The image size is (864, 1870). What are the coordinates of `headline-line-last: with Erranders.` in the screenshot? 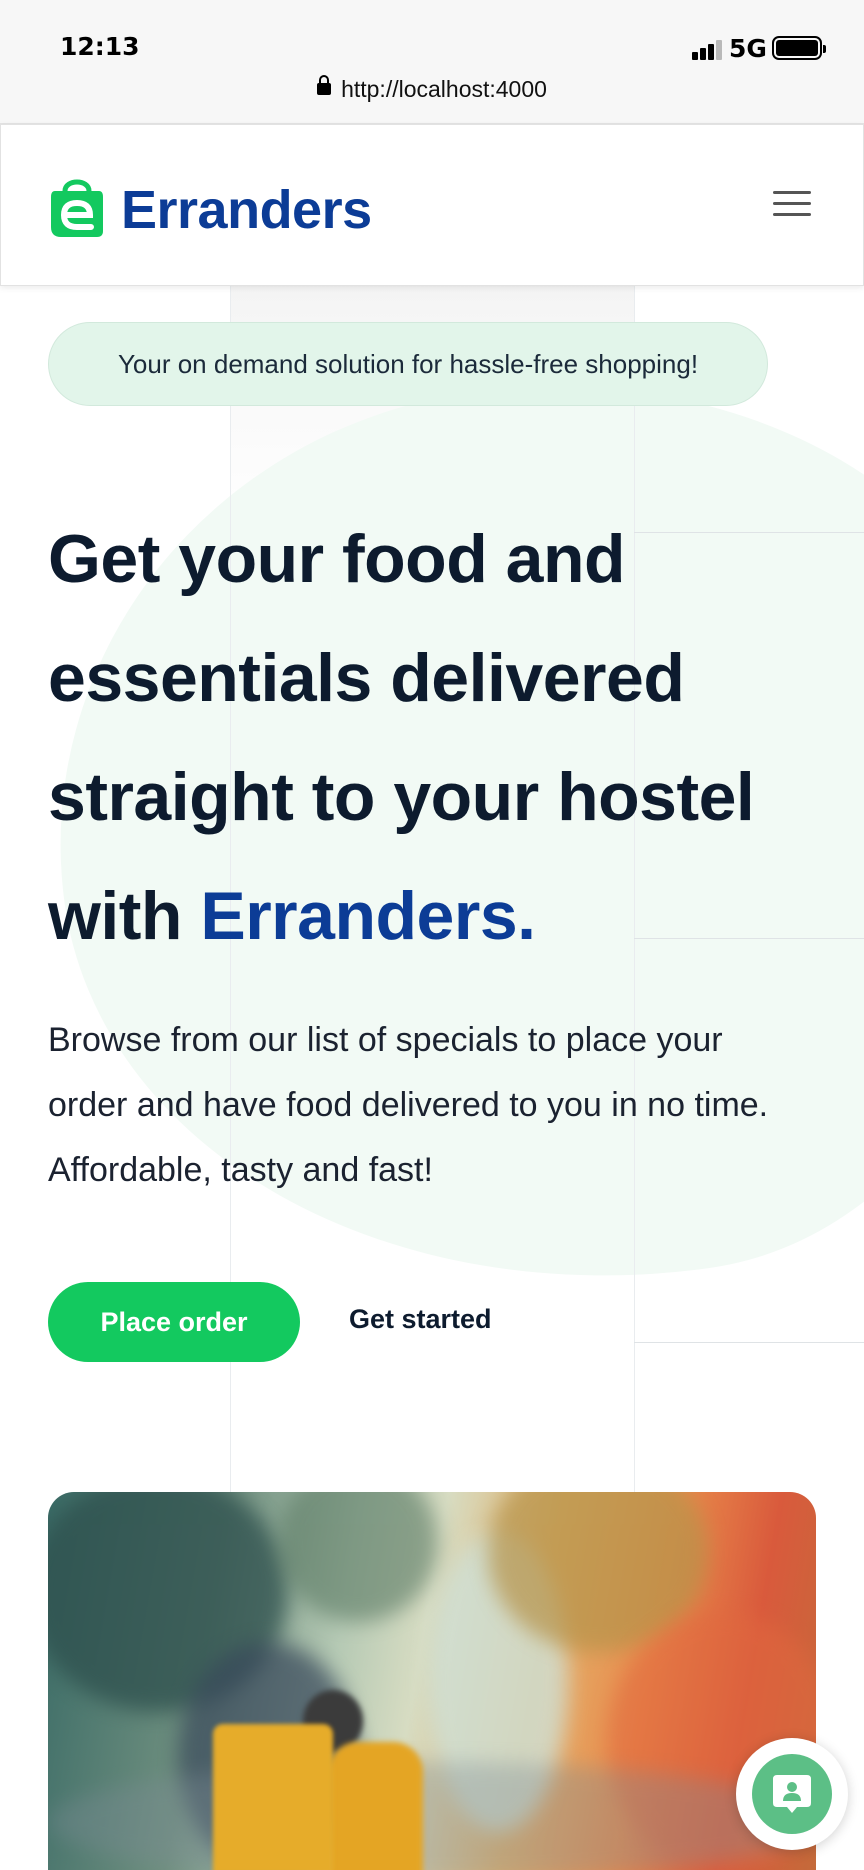 It's located at (438, 916).